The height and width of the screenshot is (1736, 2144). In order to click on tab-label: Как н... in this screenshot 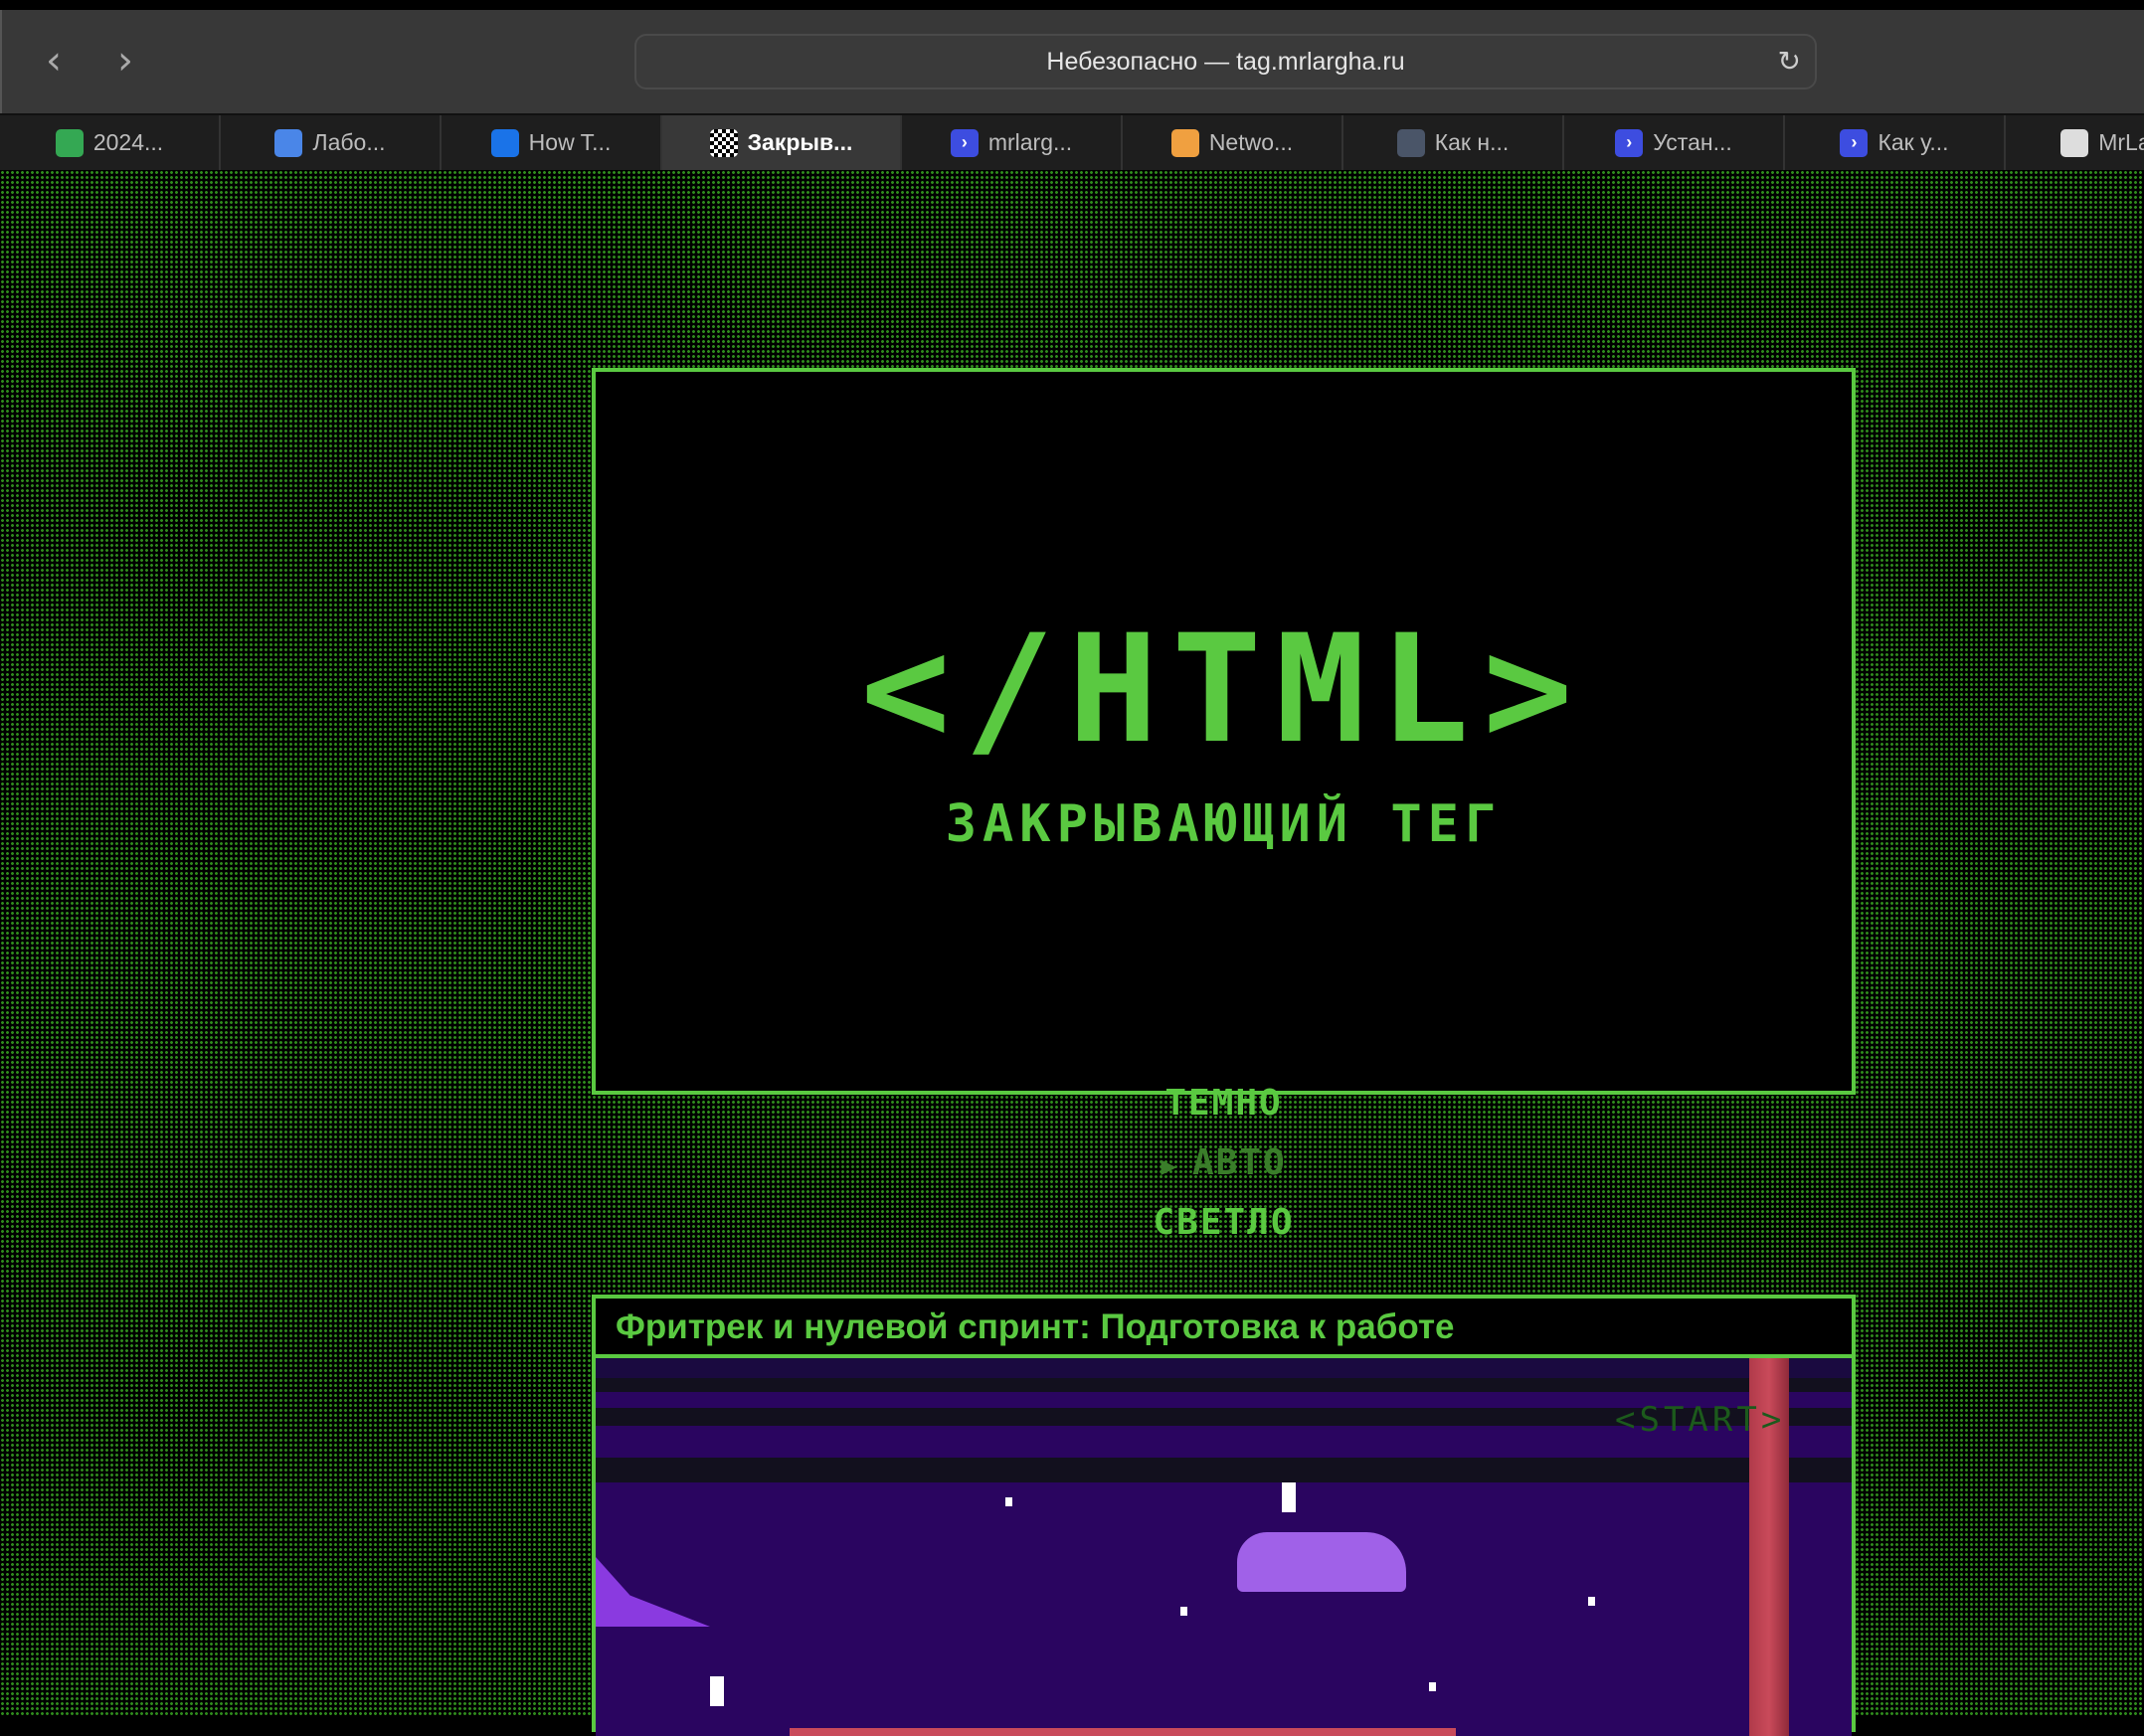, I will do `click(1472, 142)`.